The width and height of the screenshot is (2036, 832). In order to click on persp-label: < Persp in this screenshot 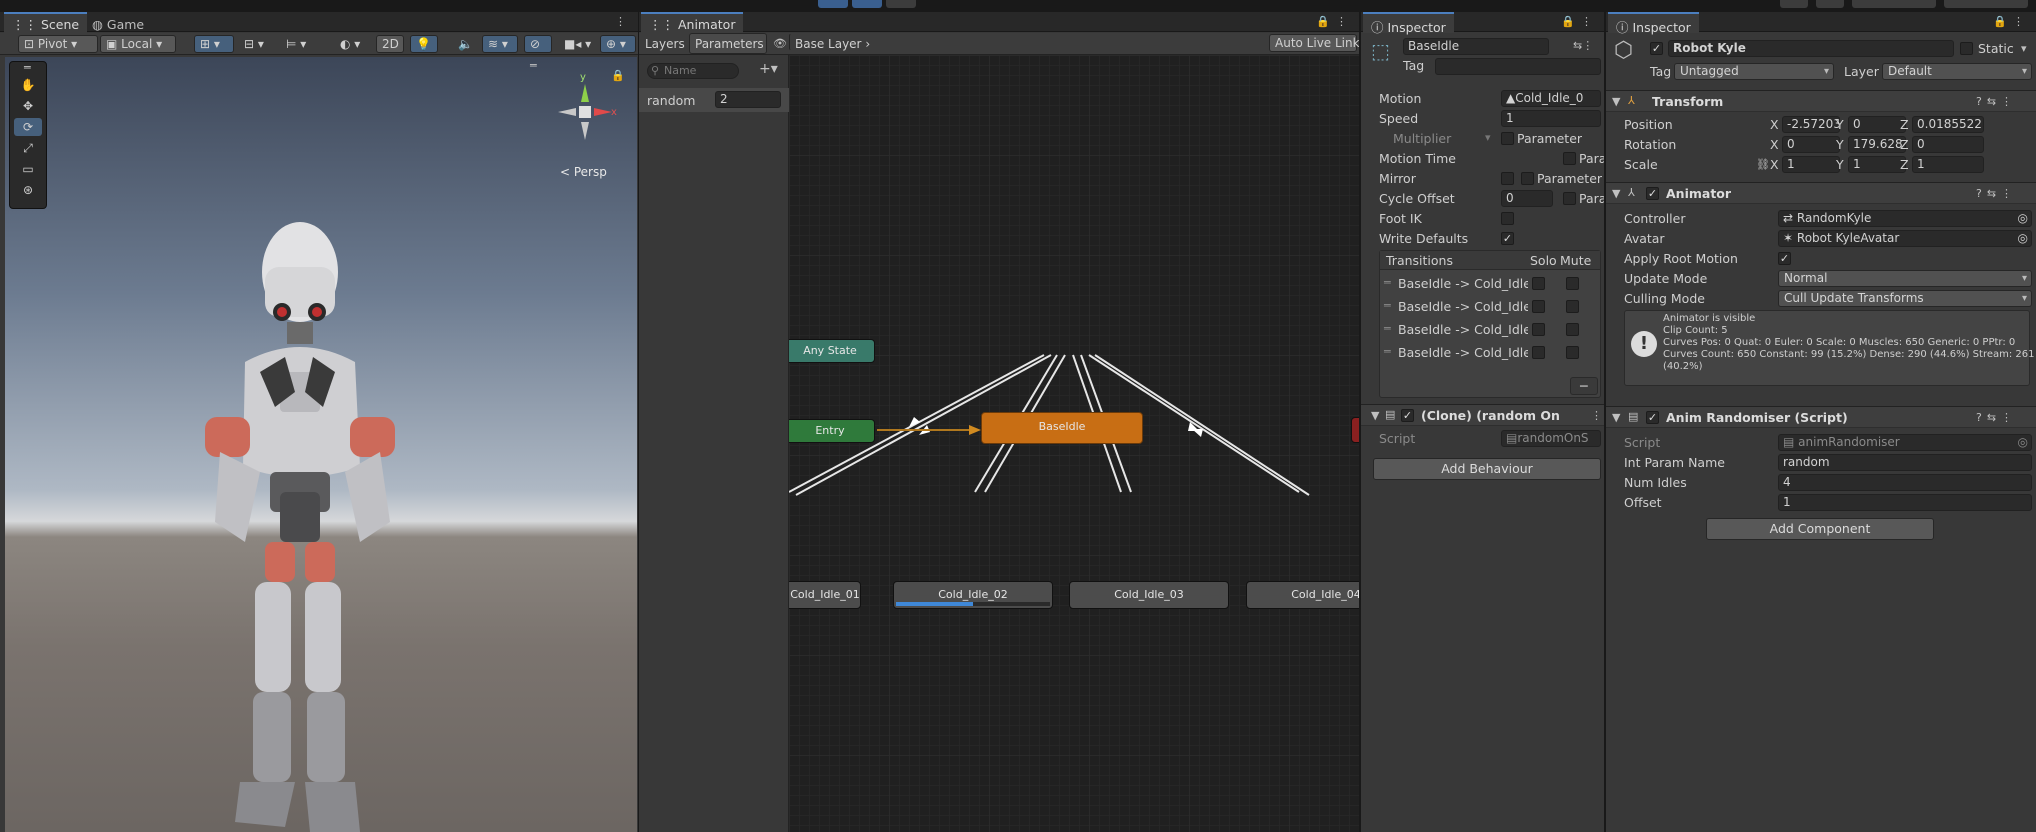, I will do `click(583, 172)`.